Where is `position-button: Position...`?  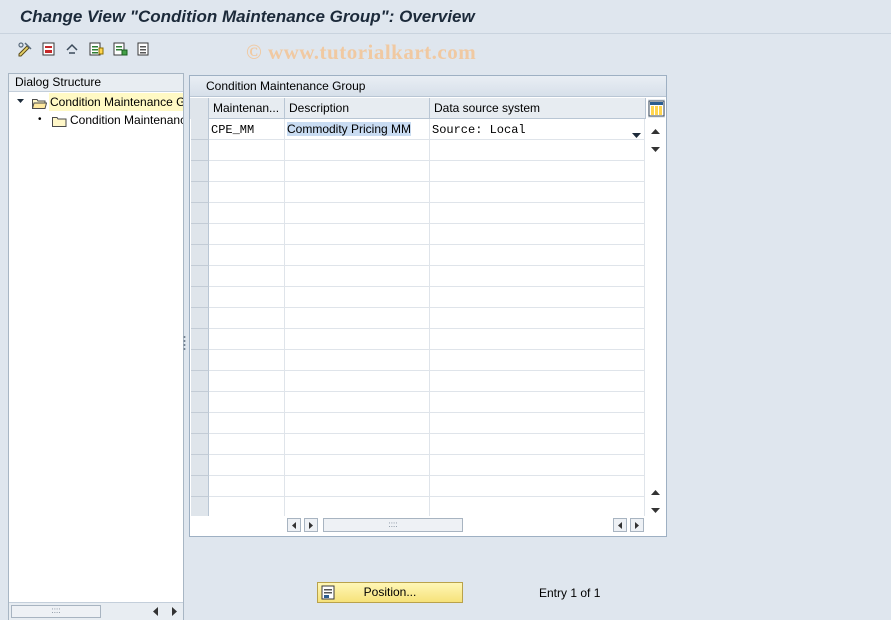
position-button: Position... is located at coordinates (390, 592).